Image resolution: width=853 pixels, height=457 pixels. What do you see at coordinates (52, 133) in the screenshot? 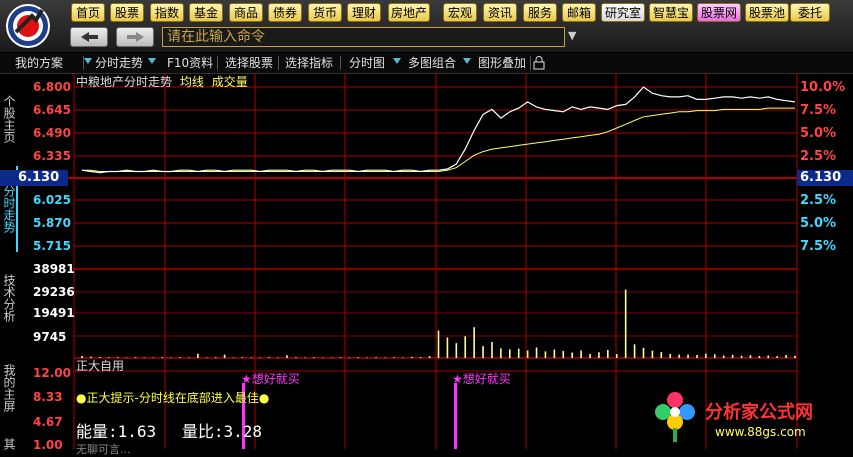
I see `price-tick-label: 6.490` at bounding box center [52, 133].